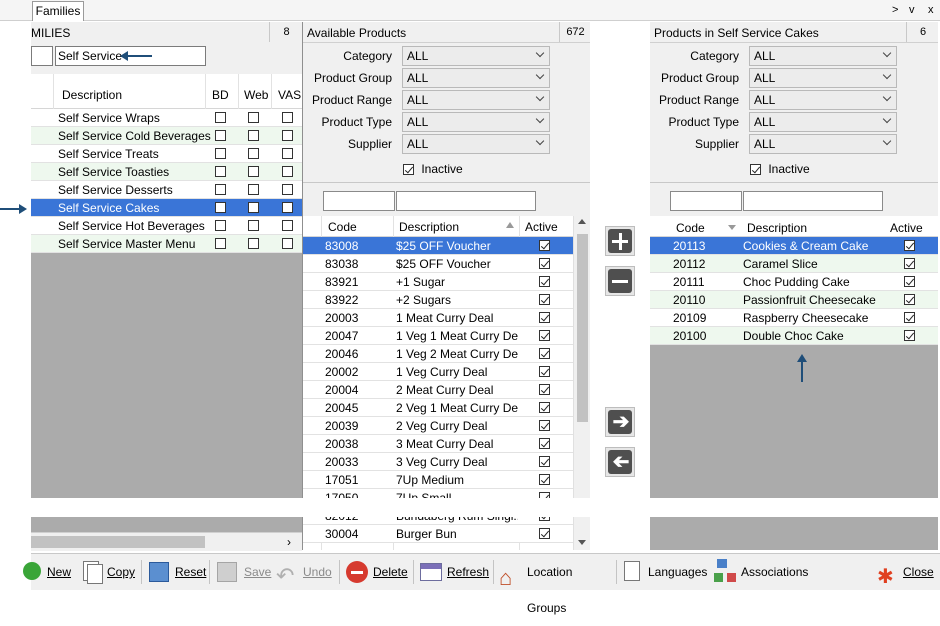  Describe the element at coordinates (438, 462) in the screenshot. I see `available-row: 20033 3 Veg Curry Deal` at that location.